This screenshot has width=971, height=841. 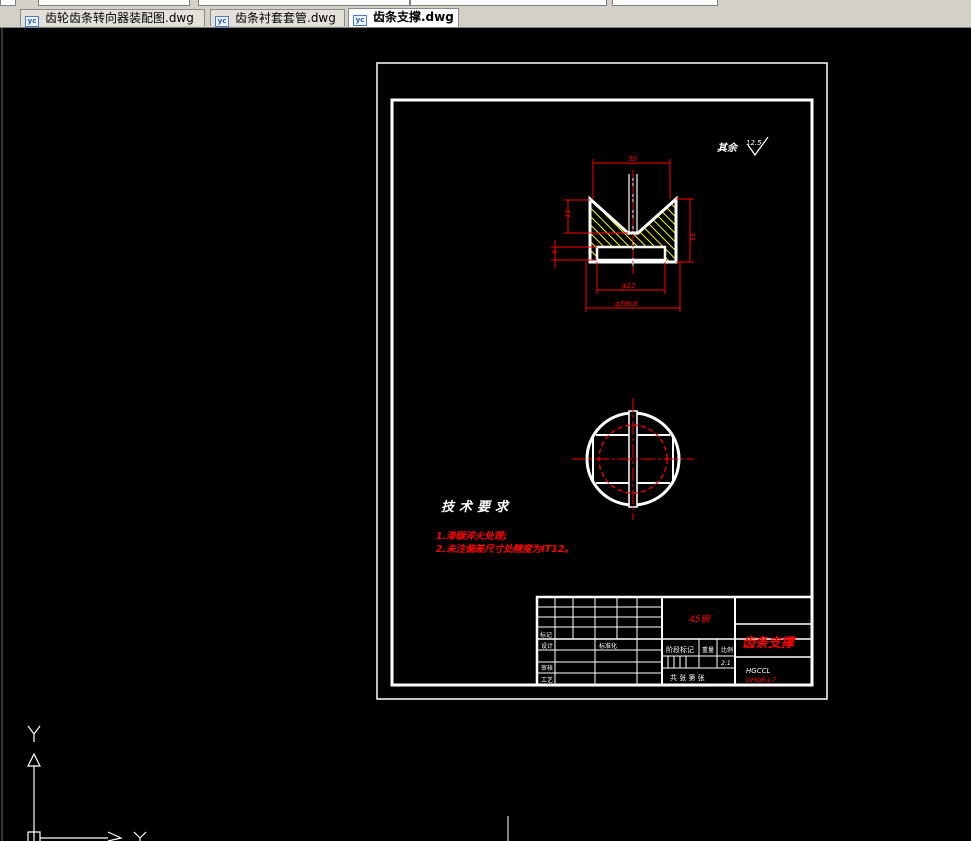 I want to click on linetype-dropdown, so click(x=508, y=3).